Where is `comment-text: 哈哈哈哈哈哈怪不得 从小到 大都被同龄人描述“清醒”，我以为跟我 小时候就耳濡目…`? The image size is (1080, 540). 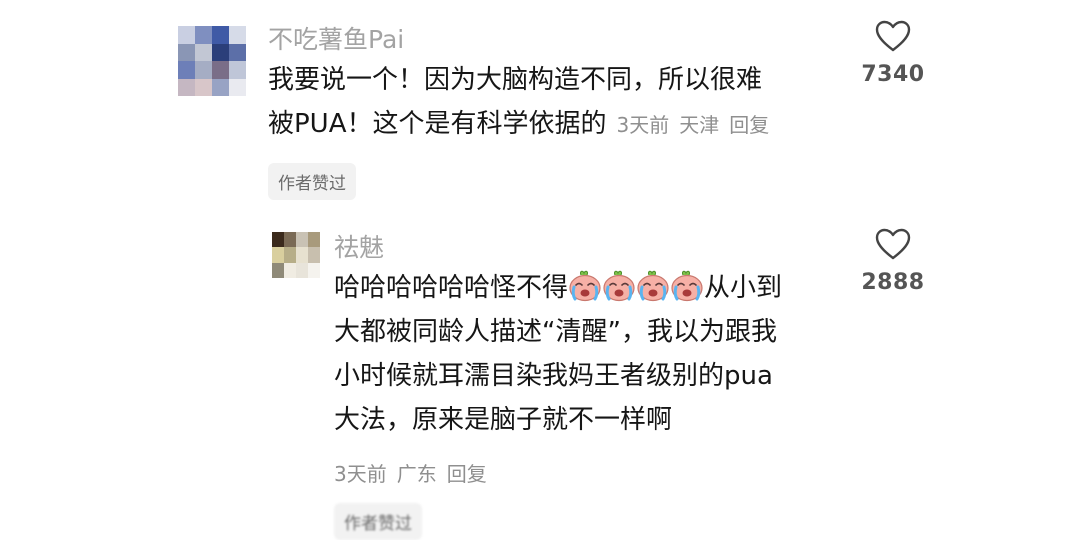 comment-text: 哈哈哈哈哈哈怪不得 从小到 大都被同龄人描述“清醒”，我以为跟我 小时候就耳濡目… is located at coordinates (558, 354).